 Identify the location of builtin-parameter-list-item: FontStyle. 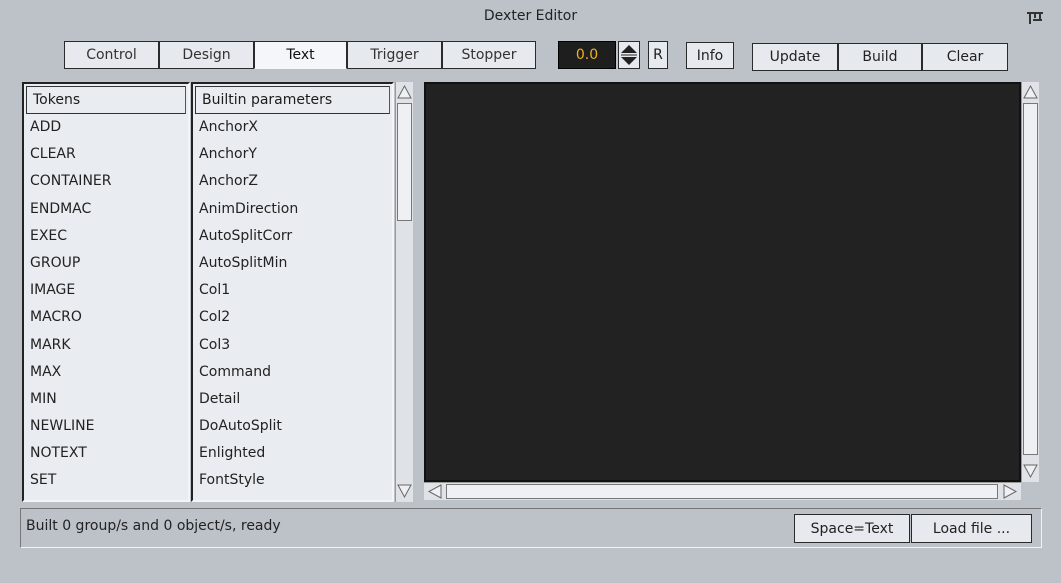
(292, 480).